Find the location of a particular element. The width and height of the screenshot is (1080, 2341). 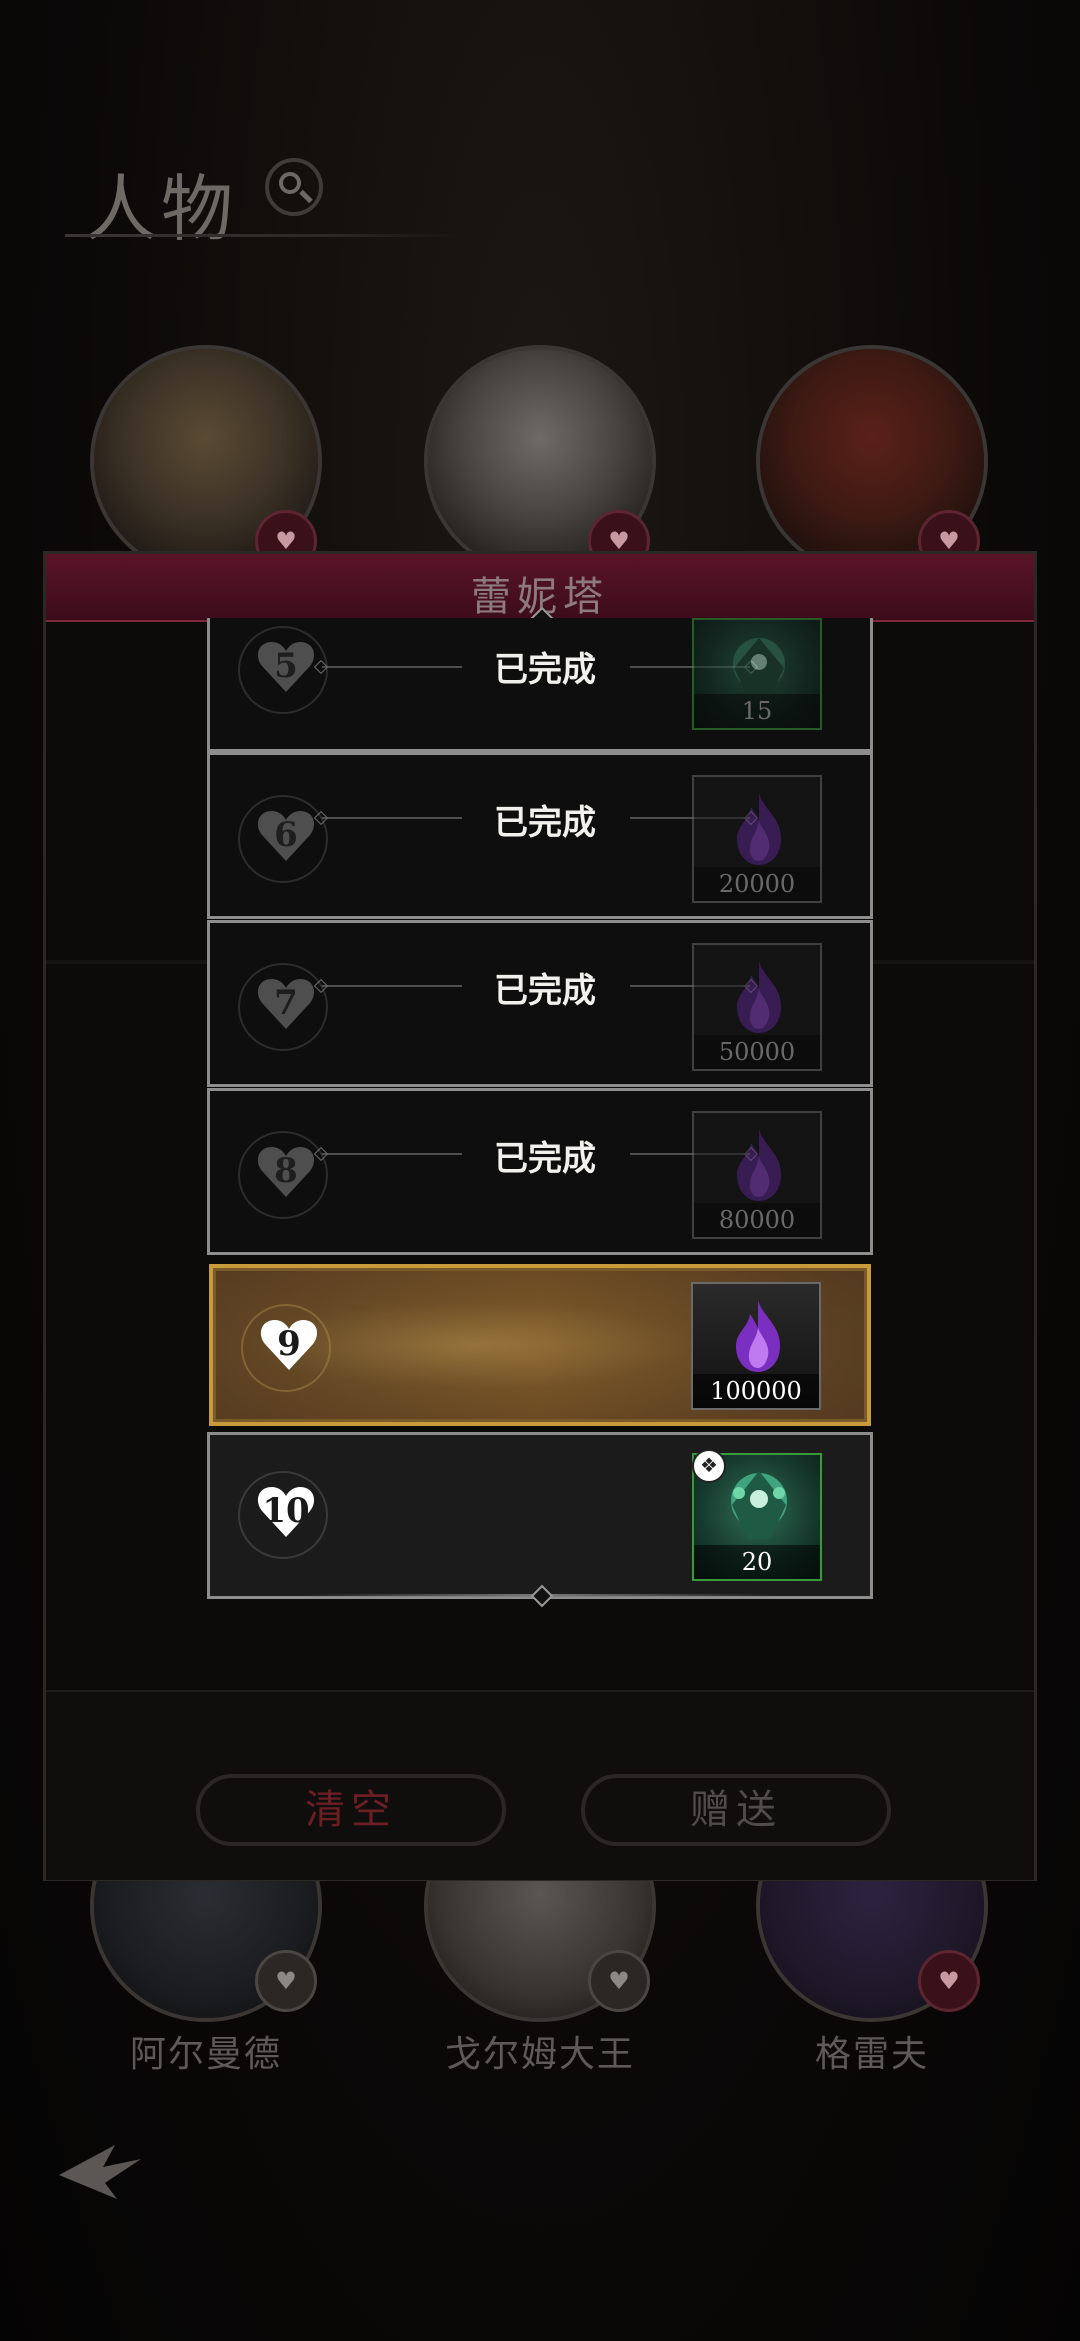

clear-button: 清空 is located at coordinates (351, 1810).